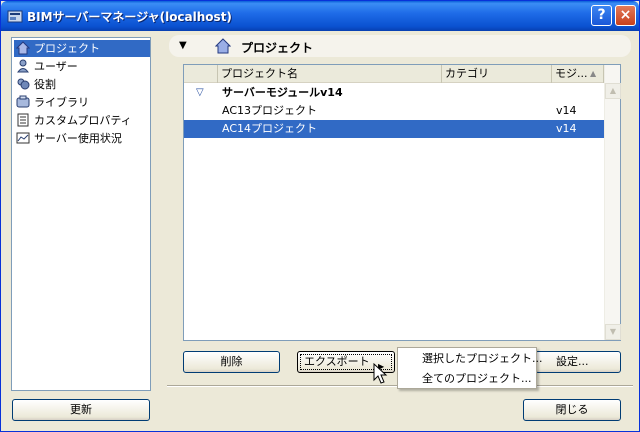 Image resolution: width=640 pixels, height=432 pixels. Describe the element at coordinates (61, 102) in the screenshot. I see `sidebar-item-label: ライブラリ` at that location.